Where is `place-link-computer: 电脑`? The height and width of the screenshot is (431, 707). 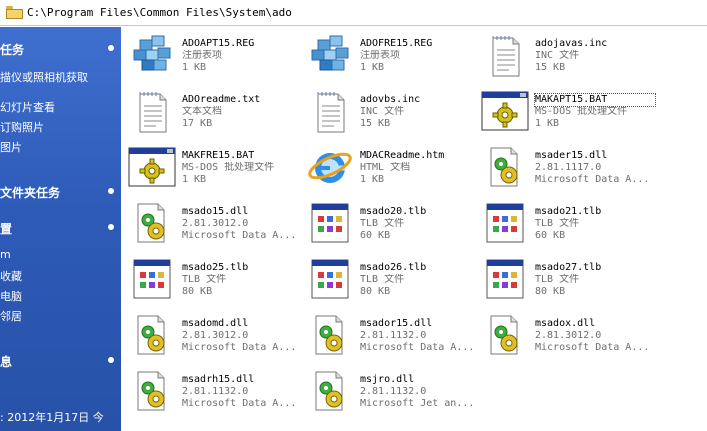
place-link-computer: 电脑 is located at coordinates (11, 296).